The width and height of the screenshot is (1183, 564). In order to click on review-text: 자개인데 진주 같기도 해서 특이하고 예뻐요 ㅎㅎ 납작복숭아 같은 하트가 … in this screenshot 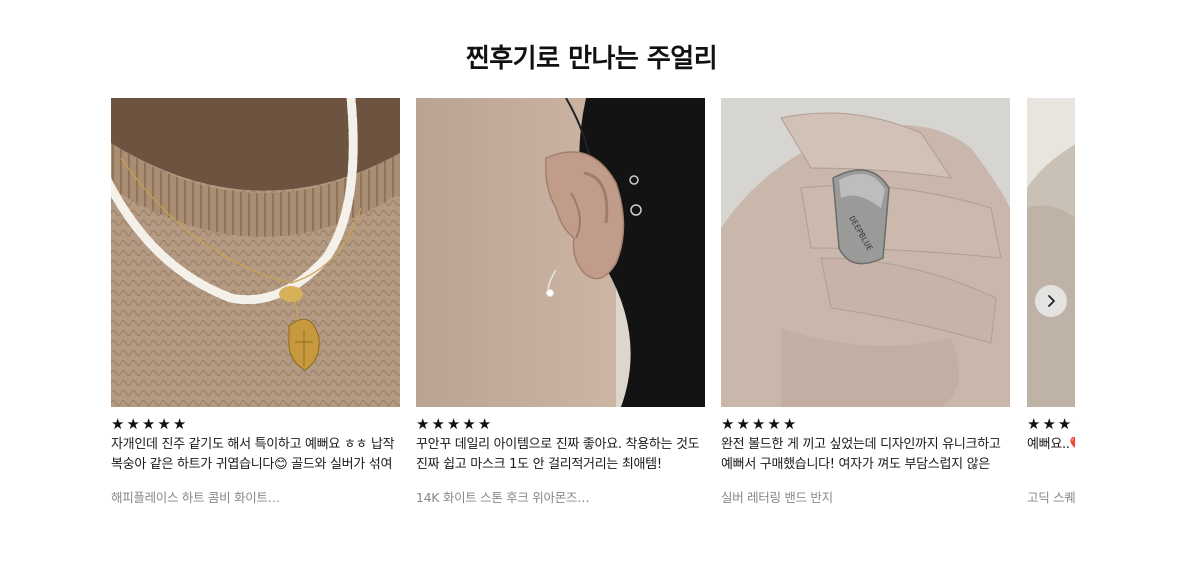, I will do `click(253, 454)`.